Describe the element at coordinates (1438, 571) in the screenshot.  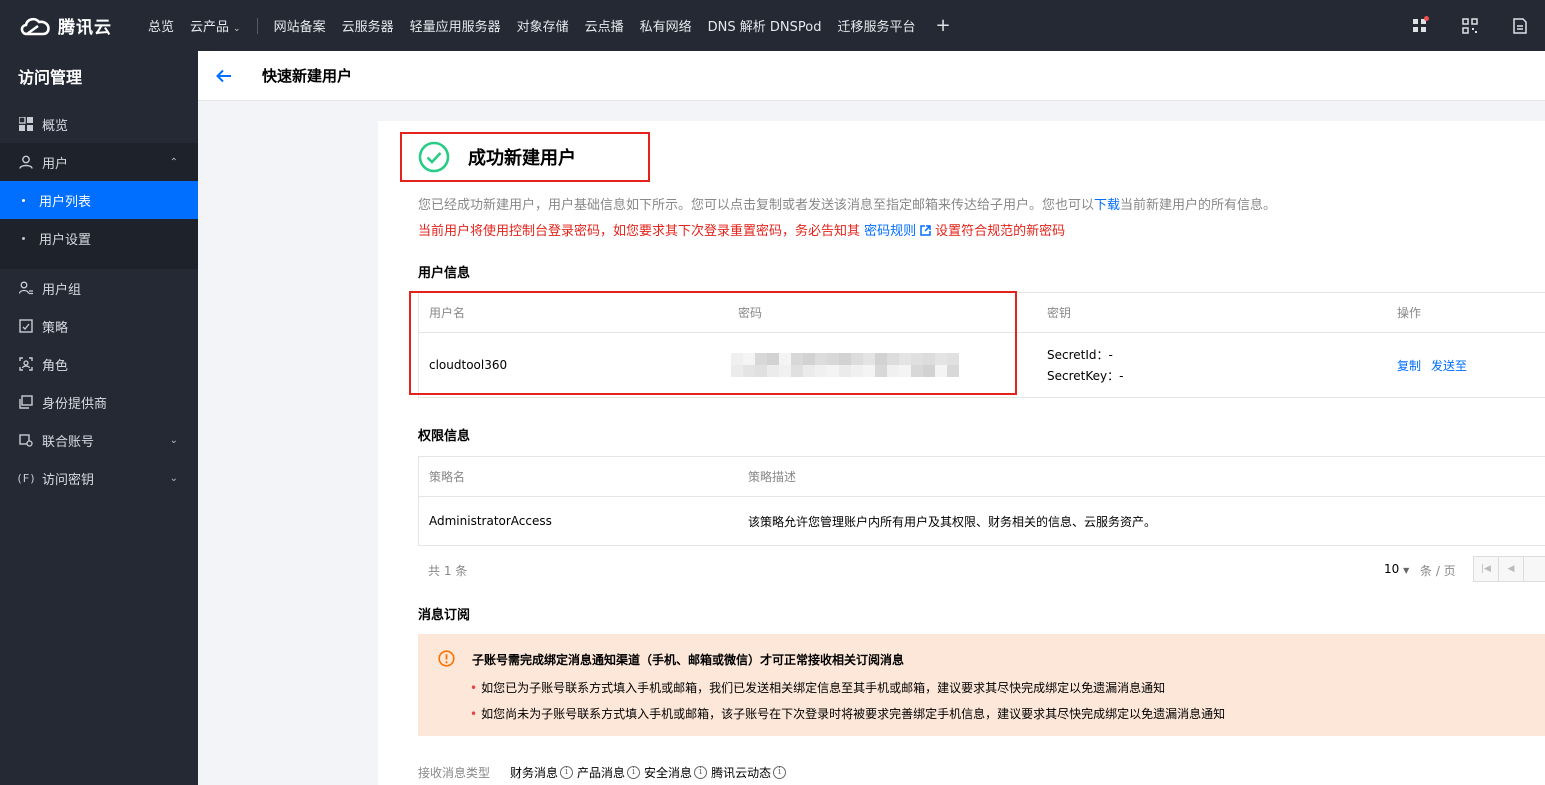
I see `per-page-label: 条 / 页` at that location.